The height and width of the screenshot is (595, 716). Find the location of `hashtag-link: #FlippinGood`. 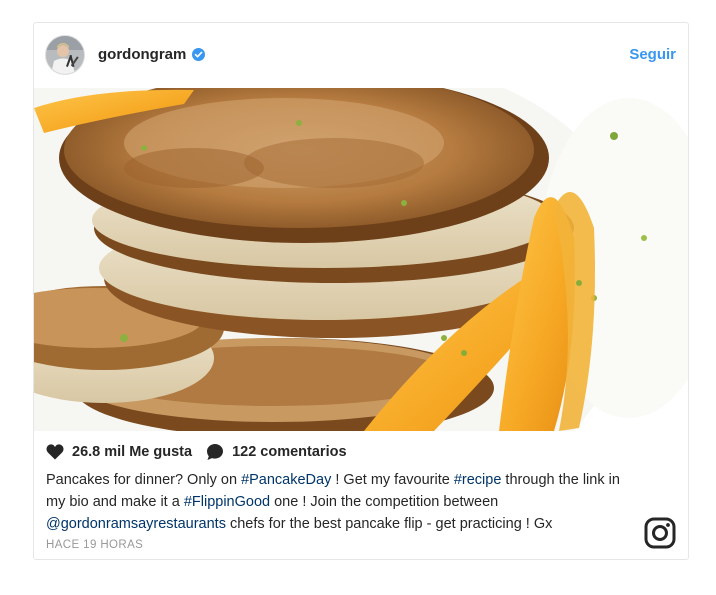

hashtag-link: #FlippinGood is located at coordinates (227, 502).